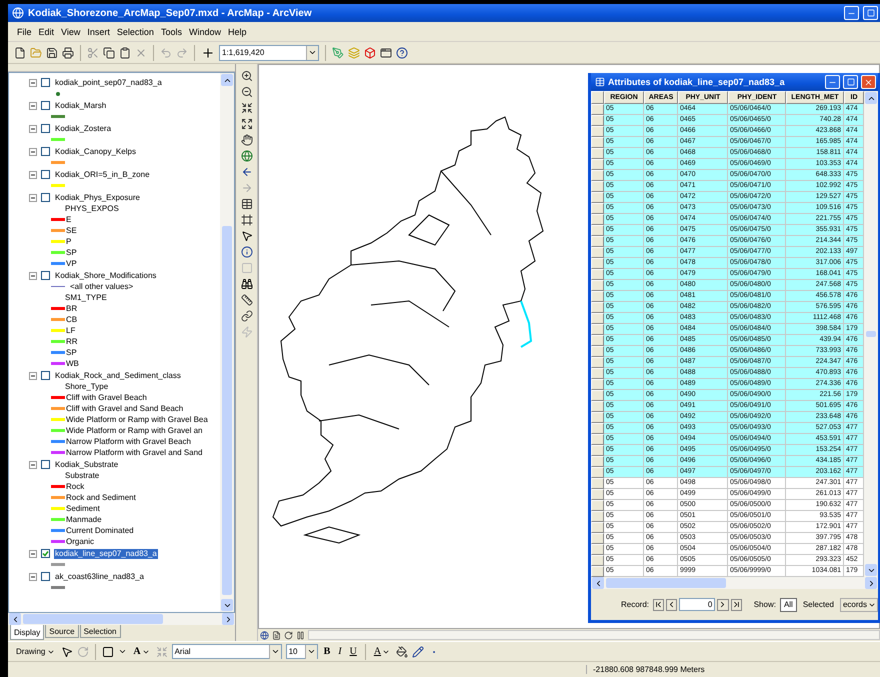 The width and height of the screenshot is (880, 677). I want to click on help-icon, so click(402, 52).